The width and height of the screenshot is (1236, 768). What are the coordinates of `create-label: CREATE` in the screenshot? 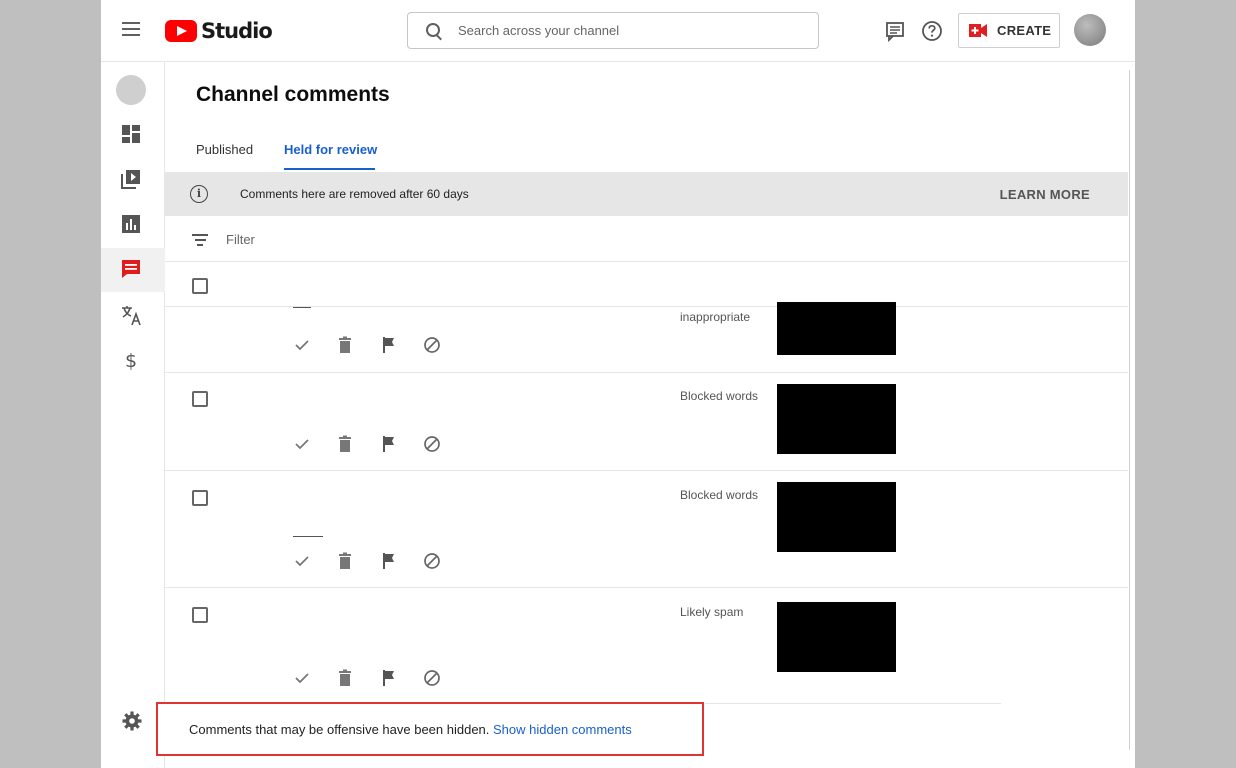 It's located at (1024, 30).